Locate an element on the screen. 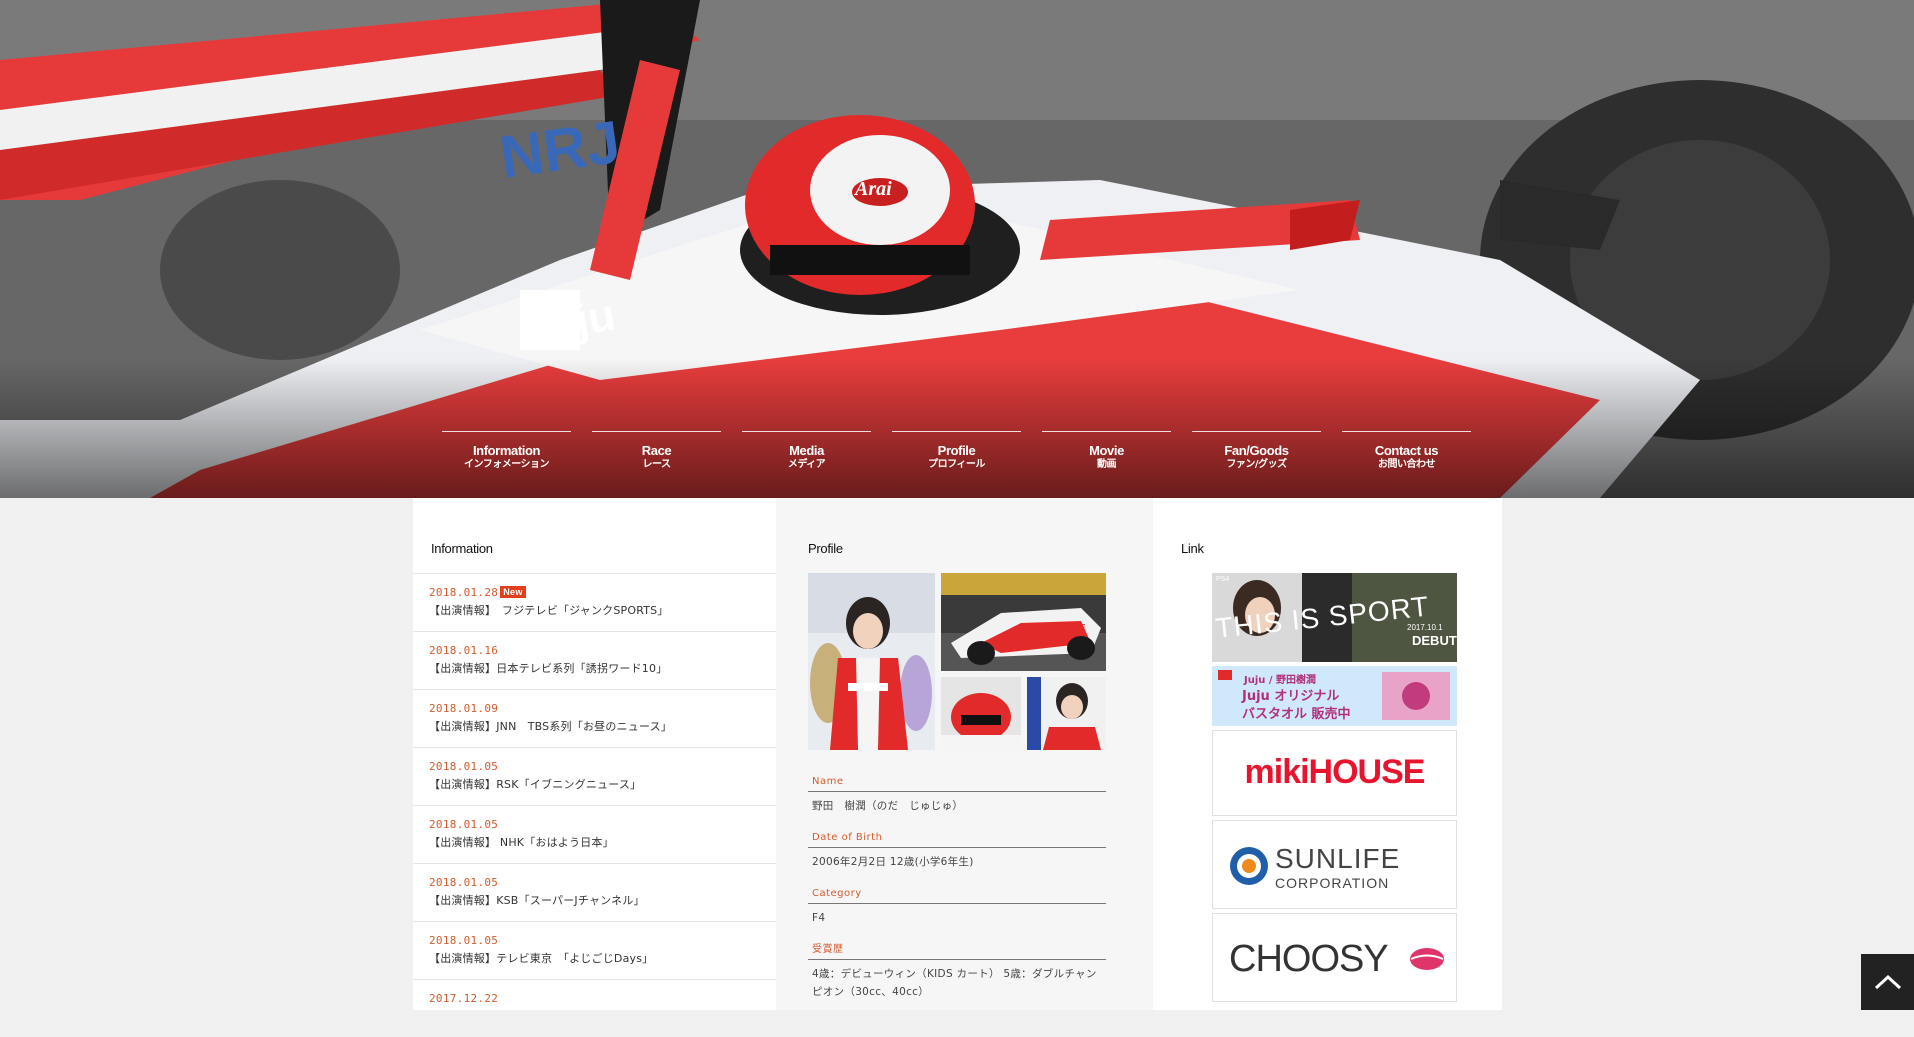 This screenshot has width=1914, height=1037. profile-photo-racecar: mikiHOUSE is located at coordinates (1023, 622).